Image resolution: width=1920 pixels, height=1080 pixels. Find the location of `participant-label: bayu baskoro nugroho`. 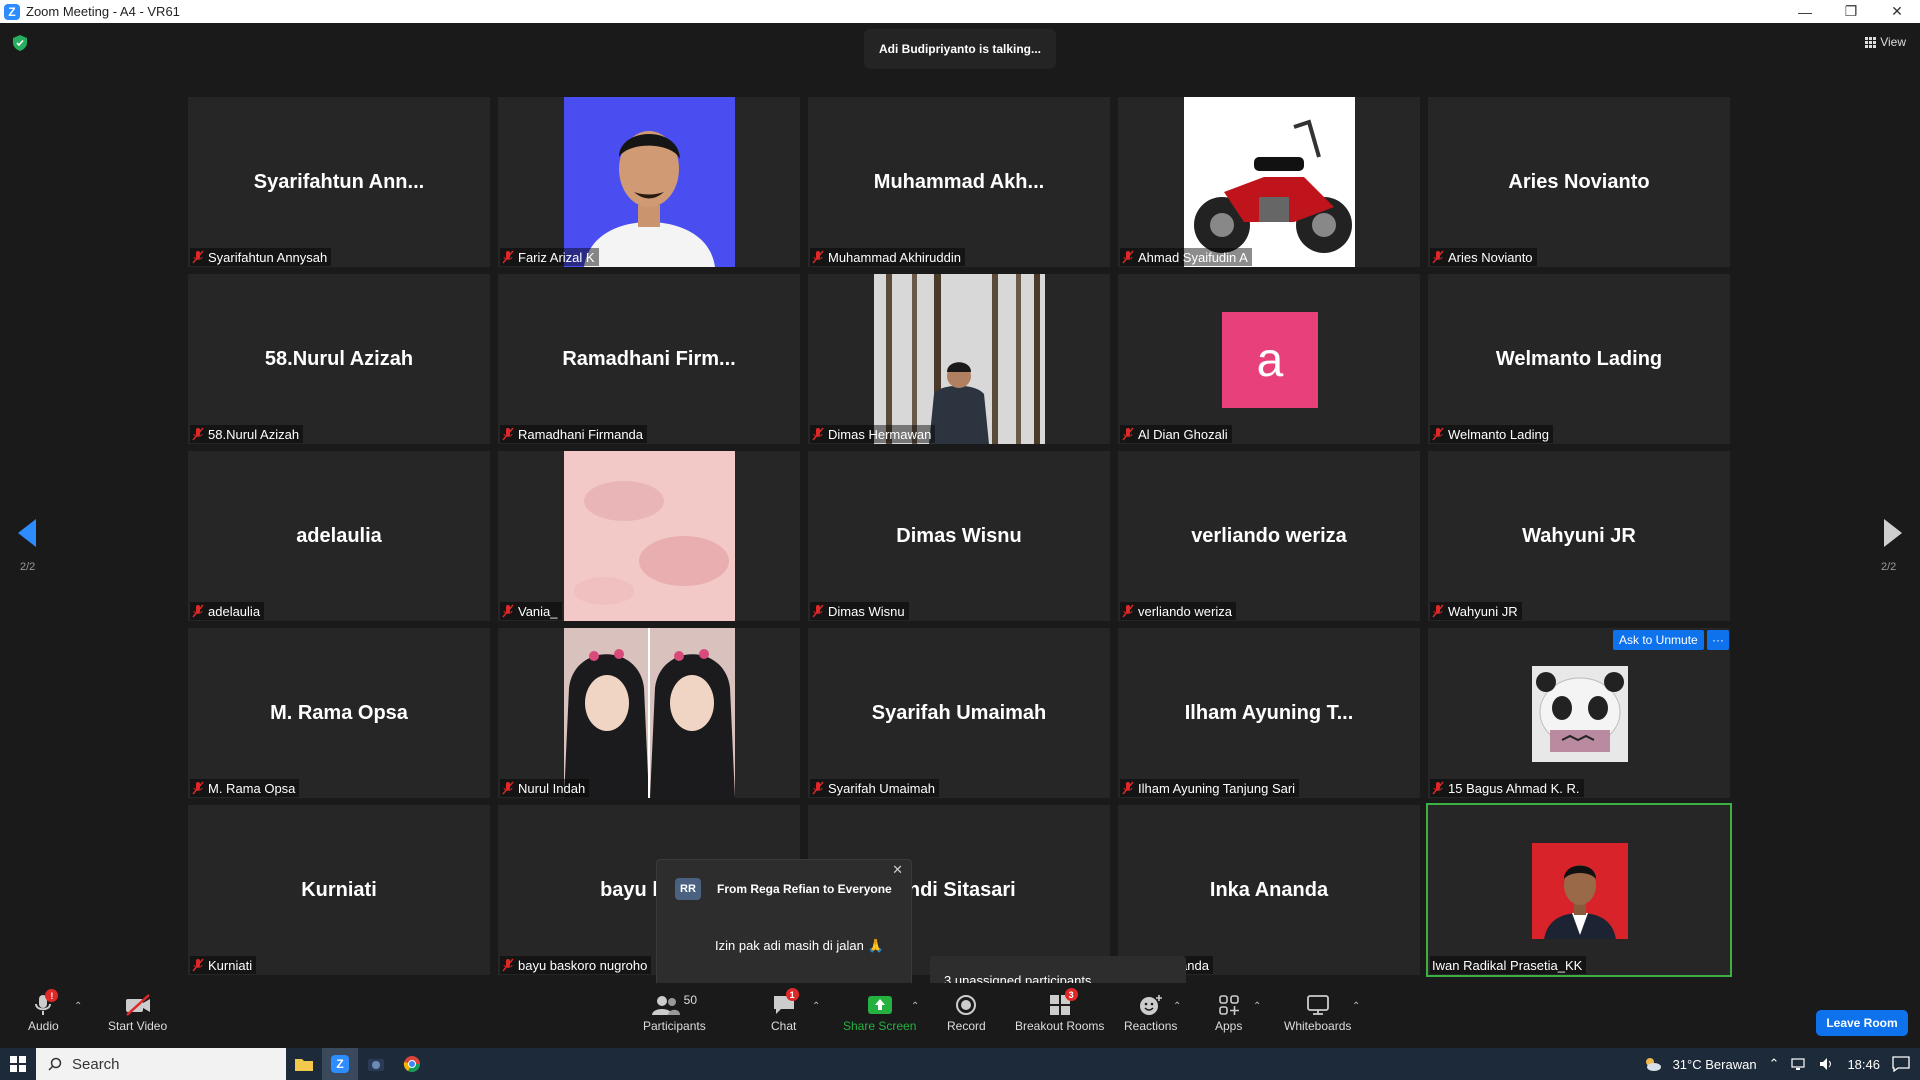

participant-label: bayu baskoro nugroho is located at coordinates (576, 965).